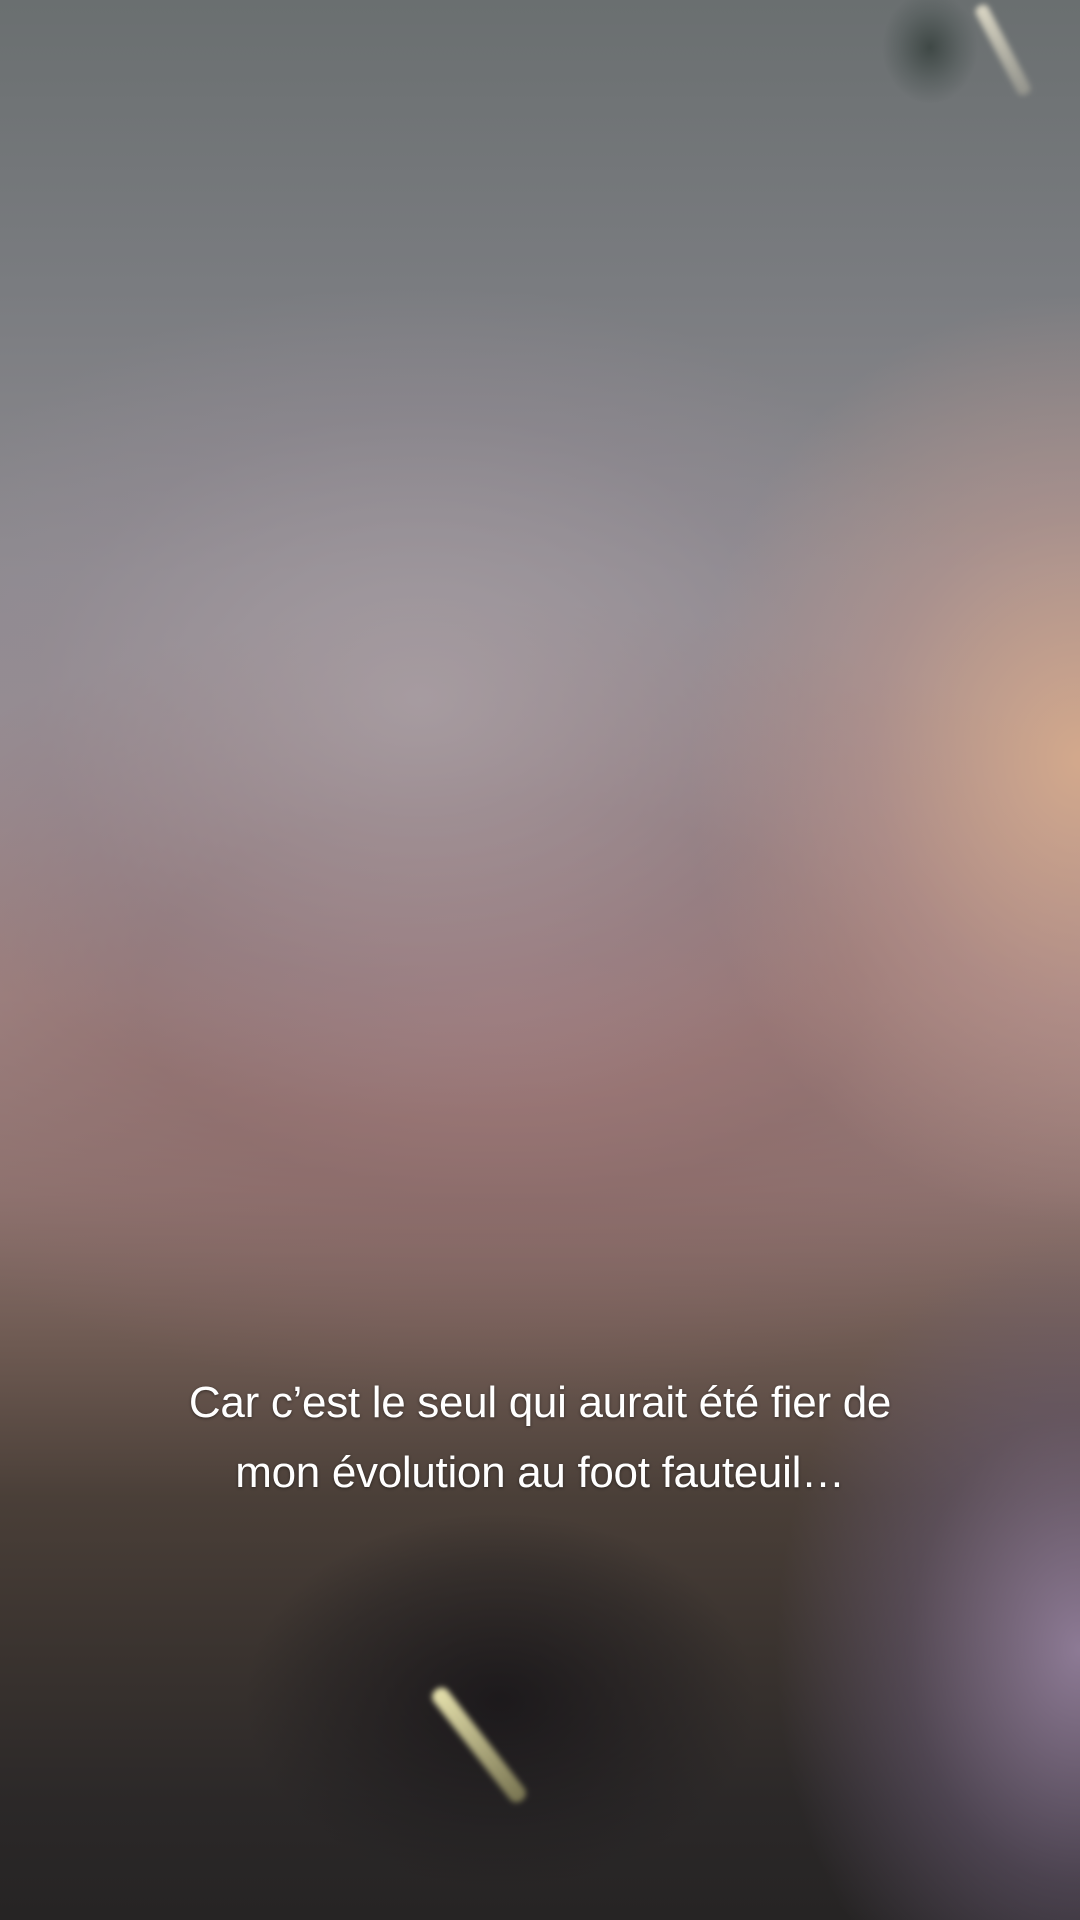  Describe the element at coordinates (540, 1402) in the screenshot. I see `caption-line-1: Car c’est le seul qui aurait été fier de` at that location.